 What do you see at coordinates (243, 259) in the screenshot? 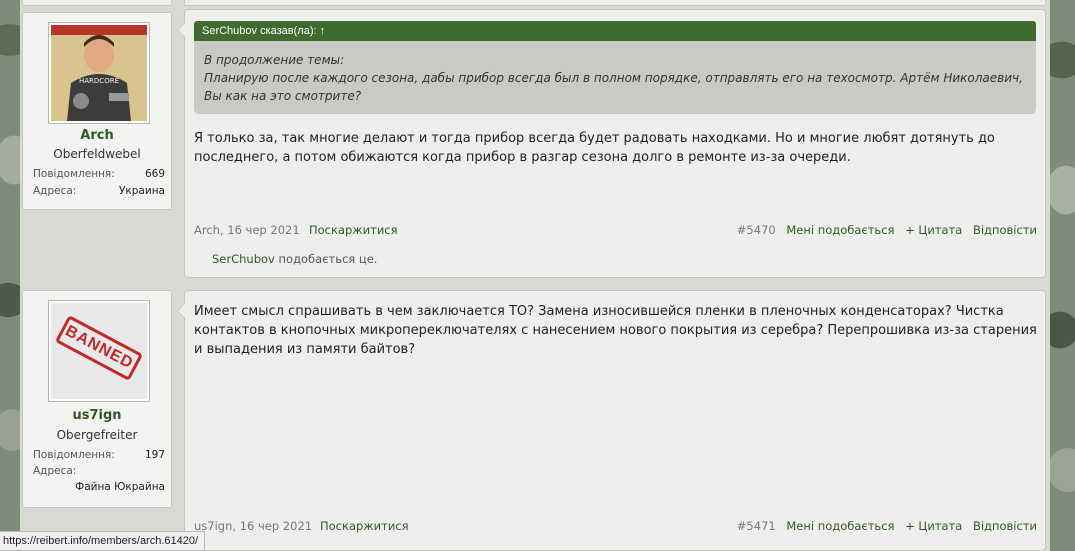
I see `liker-link: SerChubov` at bounding box center [243, 259].